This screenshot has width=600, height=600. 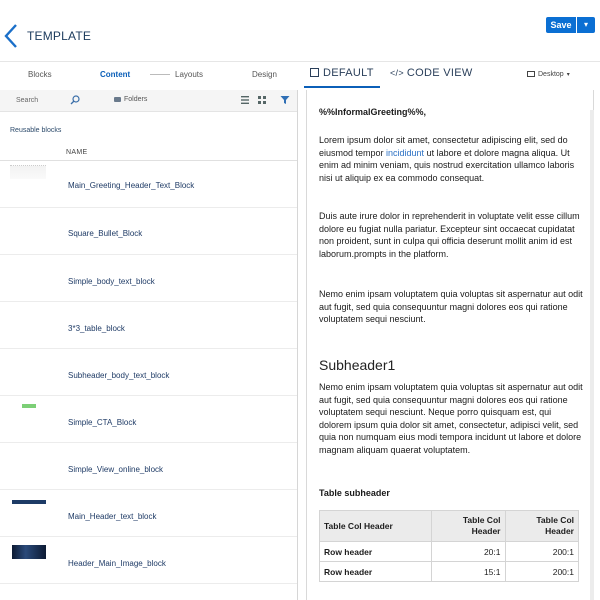 What do you see at coordinates (102, 422) in the screenshot?
I see `block-name: Simple_CTA_Block` at bounding box center [102, 422].